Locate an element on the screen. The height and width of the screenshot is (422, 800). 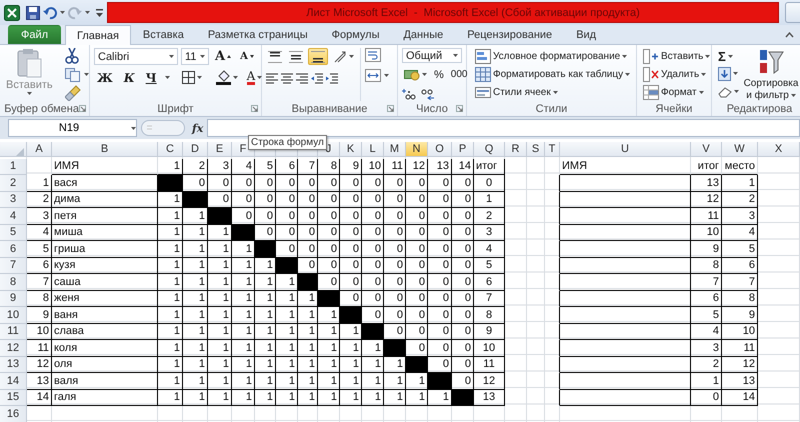
table-cell: 2 is located at coordinates (195, 166).